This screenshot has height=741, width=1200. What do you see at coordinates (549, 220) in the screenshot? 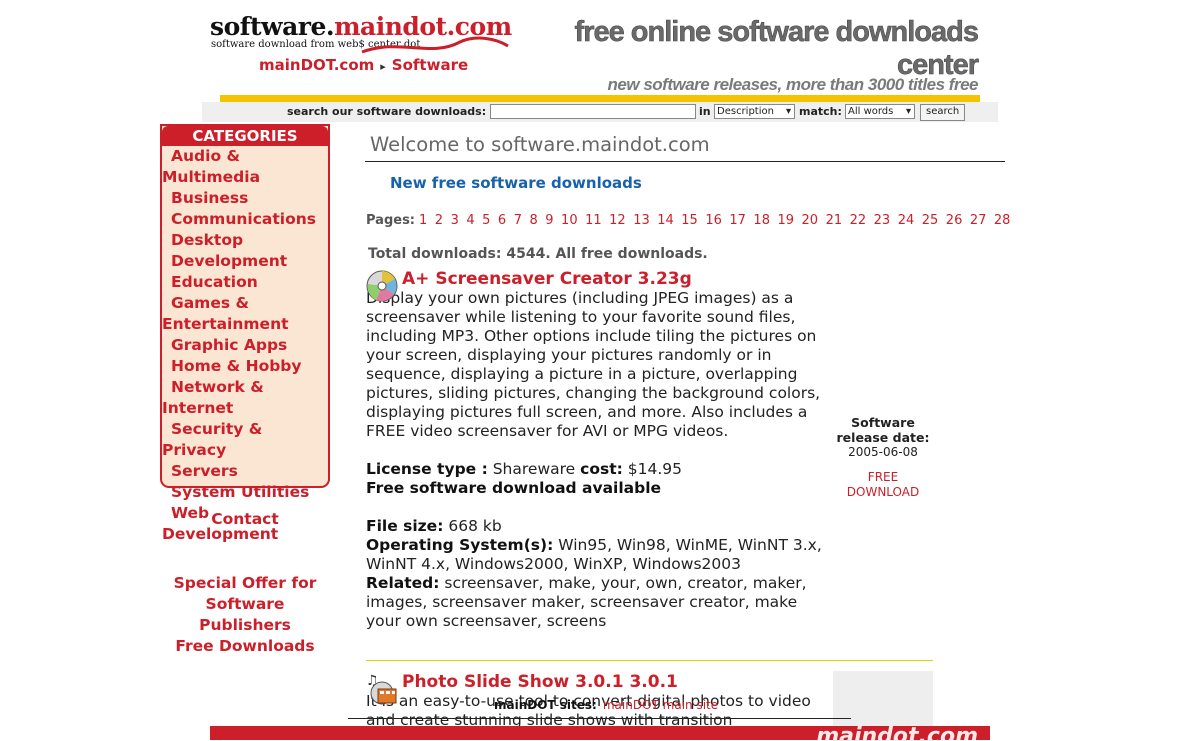
I see `page-link: 9` at bounding box center [549, 220].